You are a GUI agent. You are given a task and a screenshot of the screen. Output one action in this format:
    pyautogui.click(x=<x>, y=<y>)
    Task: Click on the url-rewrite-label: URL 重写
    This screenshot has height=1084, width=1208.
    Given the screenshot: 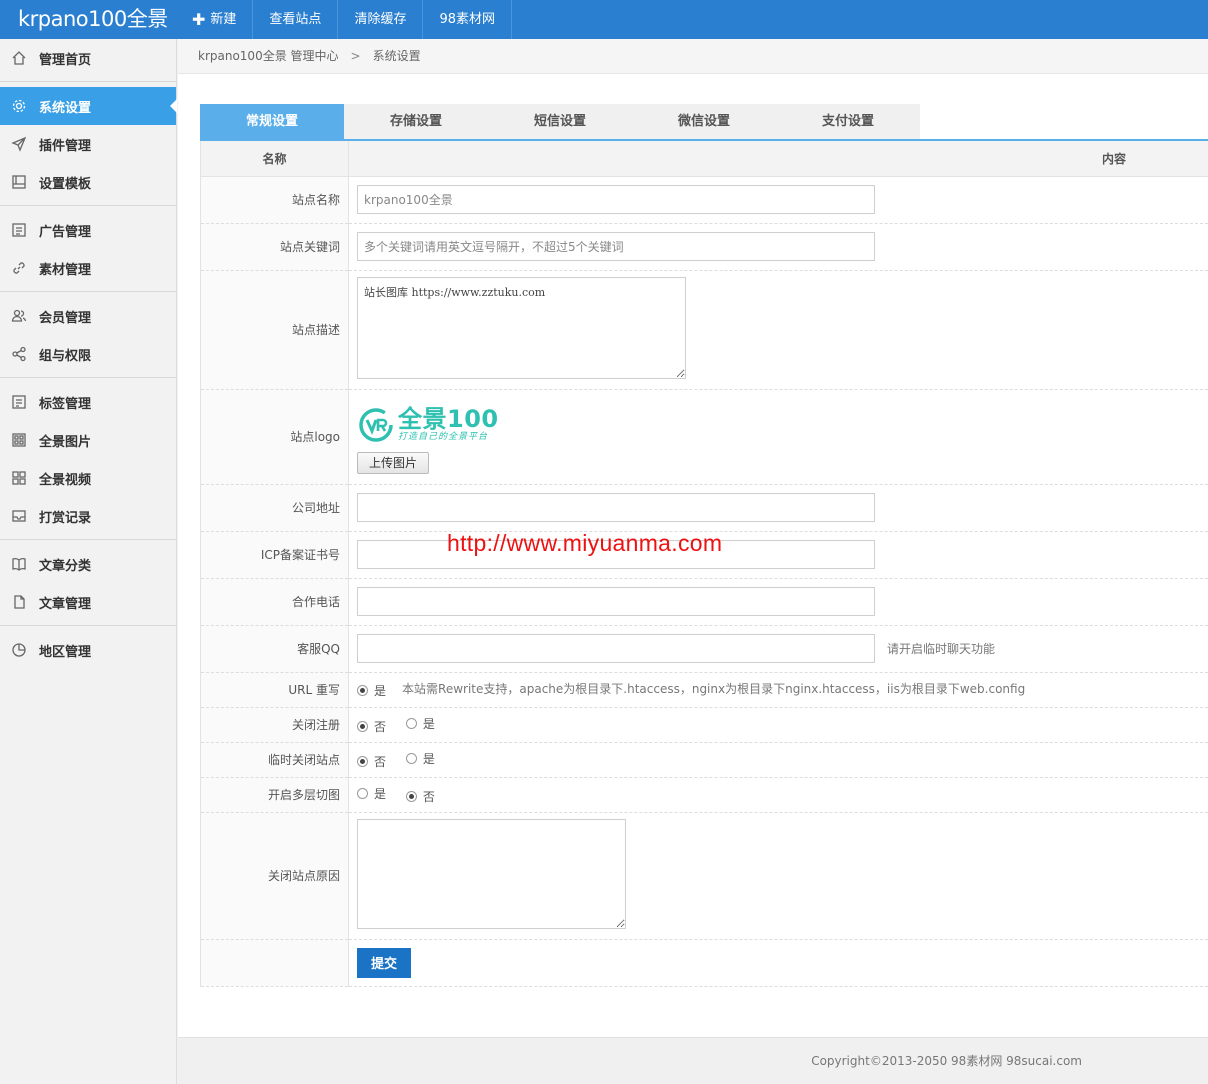 What is the action you would take?
    pyautogui.click(x=274, y=690)
    